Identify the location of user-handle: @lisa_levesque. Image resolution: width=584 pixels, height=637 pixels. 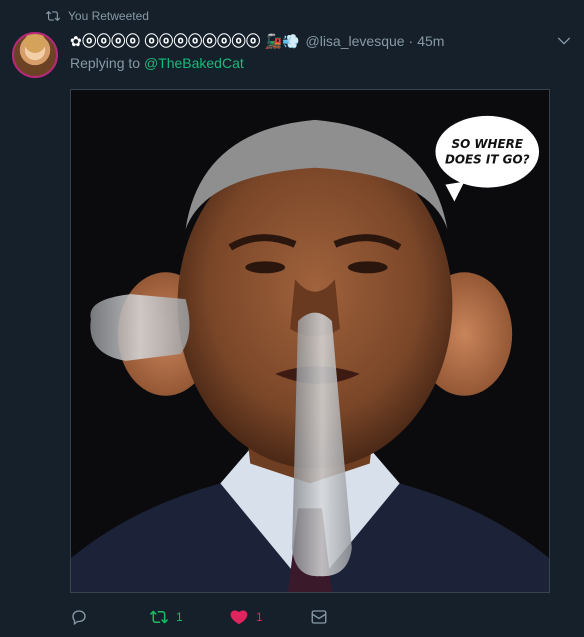
(355, 41).